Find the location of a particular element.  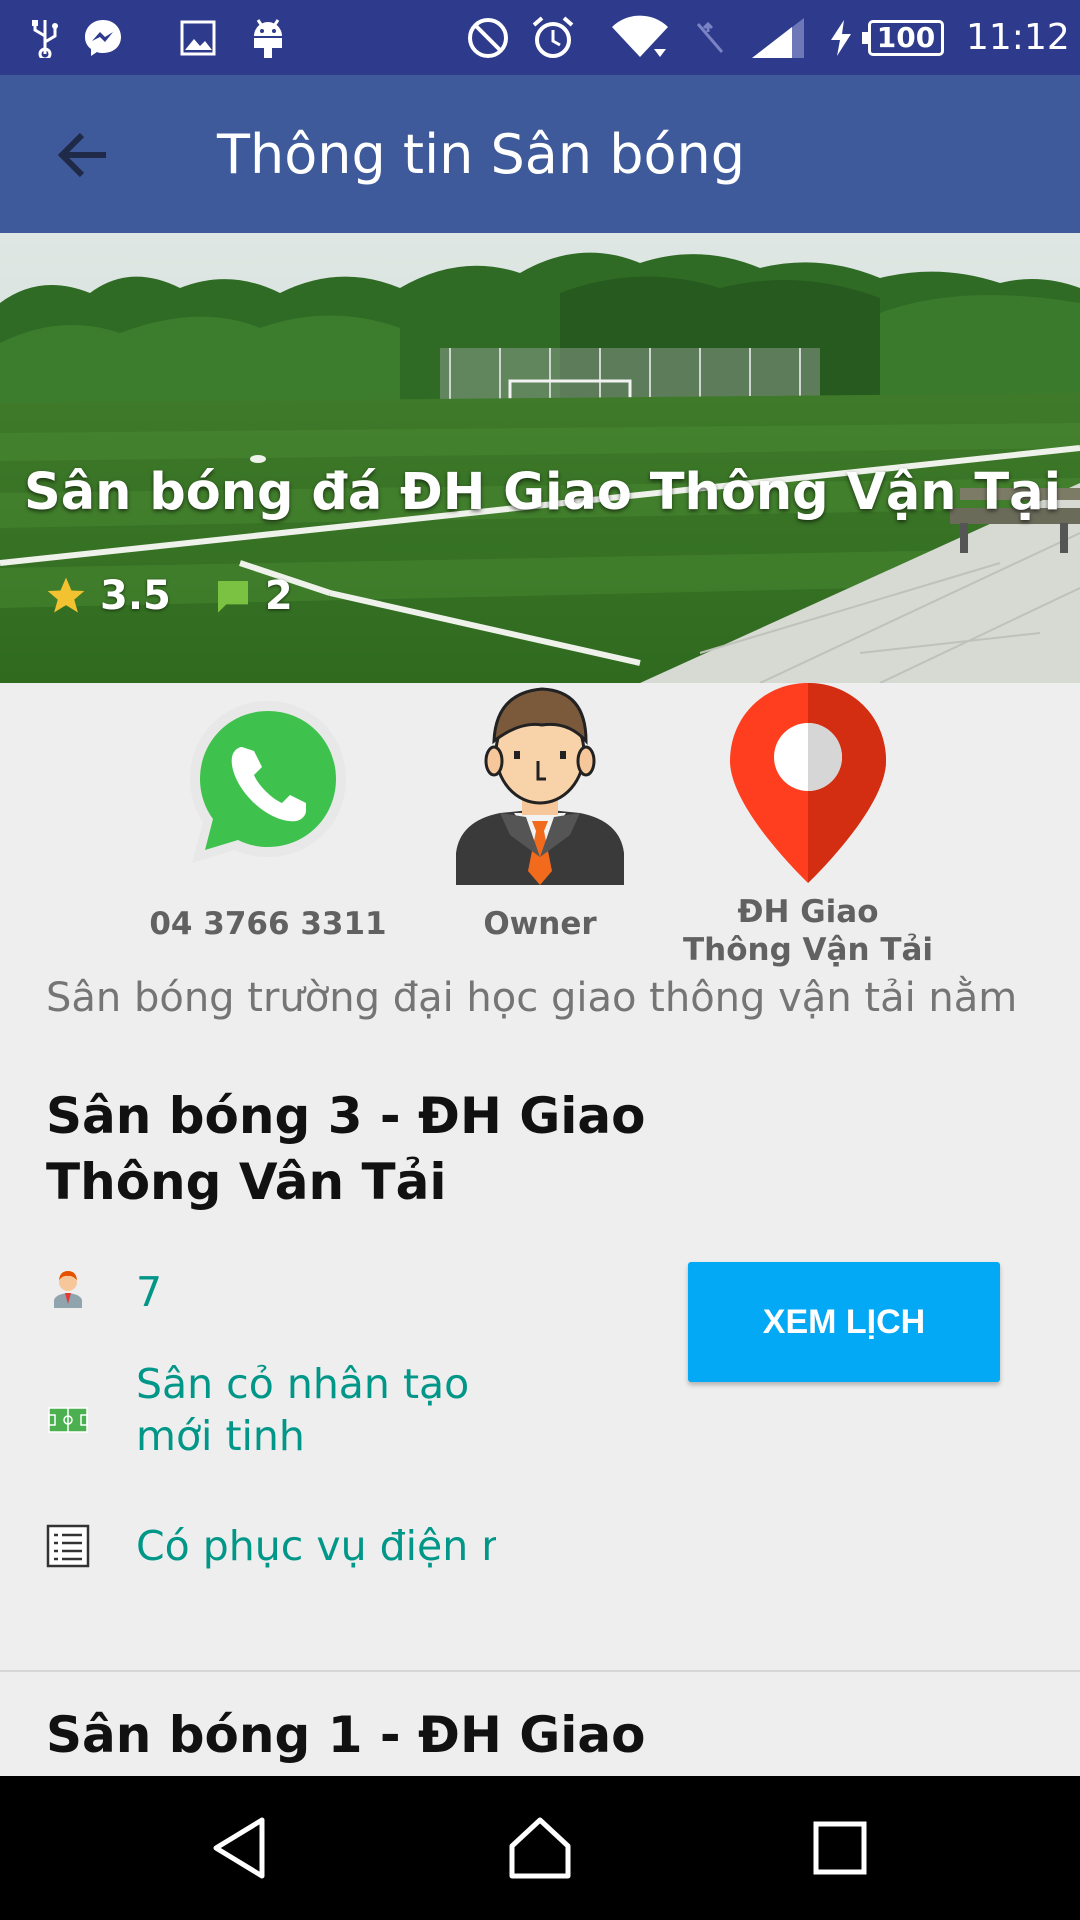

field-name: Sân bóng đá ĐH Giao Thông Vận Tại is located at coordinates (543, 492).